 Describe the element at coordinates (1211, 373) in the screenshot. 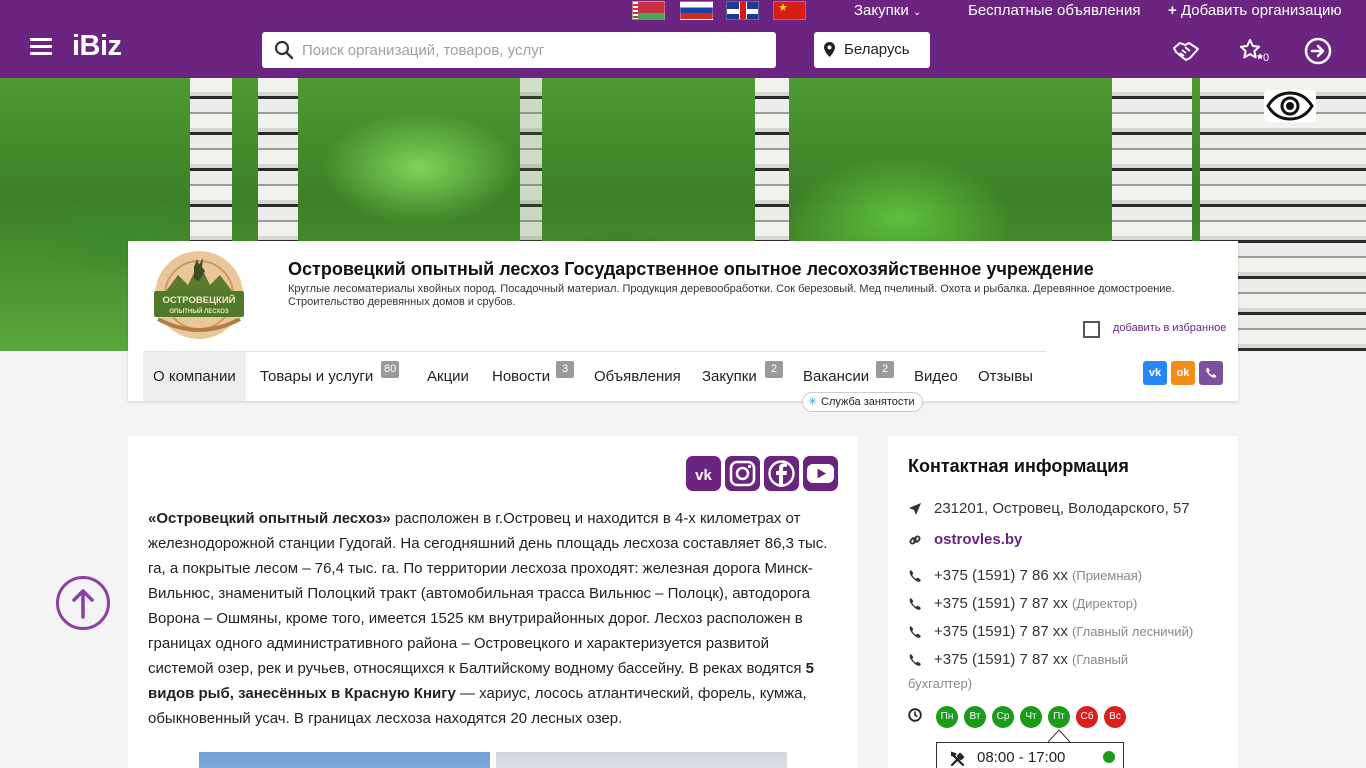

I see `viber-icon` at that location.